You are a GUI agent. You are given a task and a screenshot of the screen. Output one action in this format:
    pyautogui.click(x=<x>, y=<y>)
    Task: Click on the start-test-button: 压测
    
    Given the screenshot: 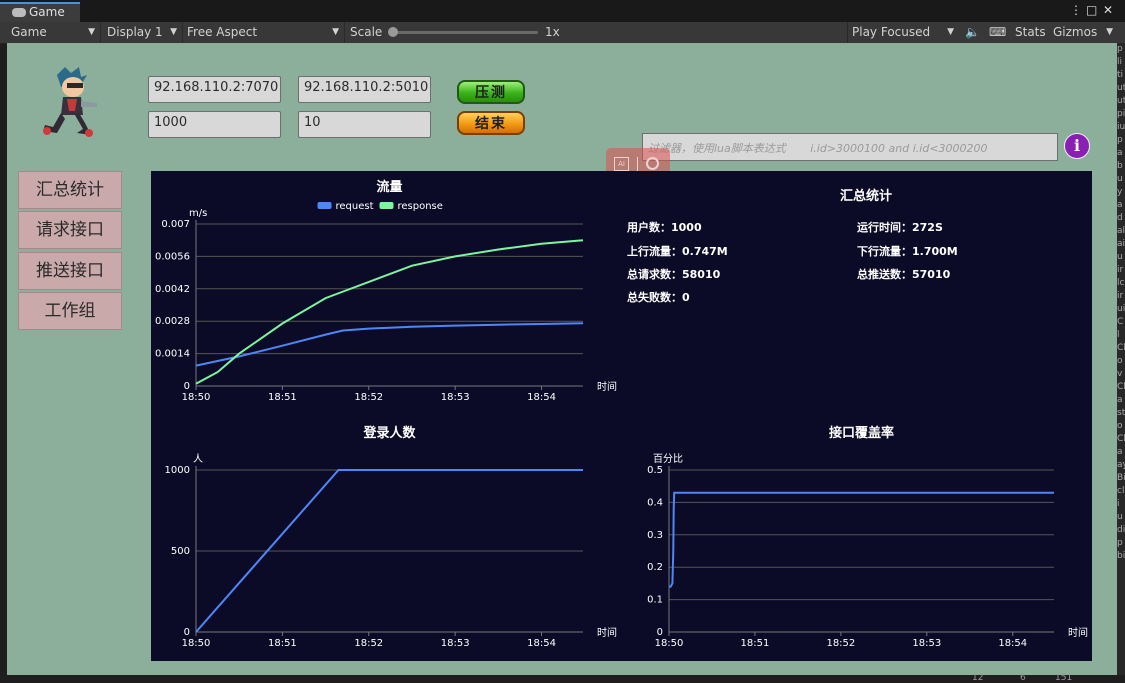 What is the action you would take?
    pyautogui.click(x=491, y=92)
    